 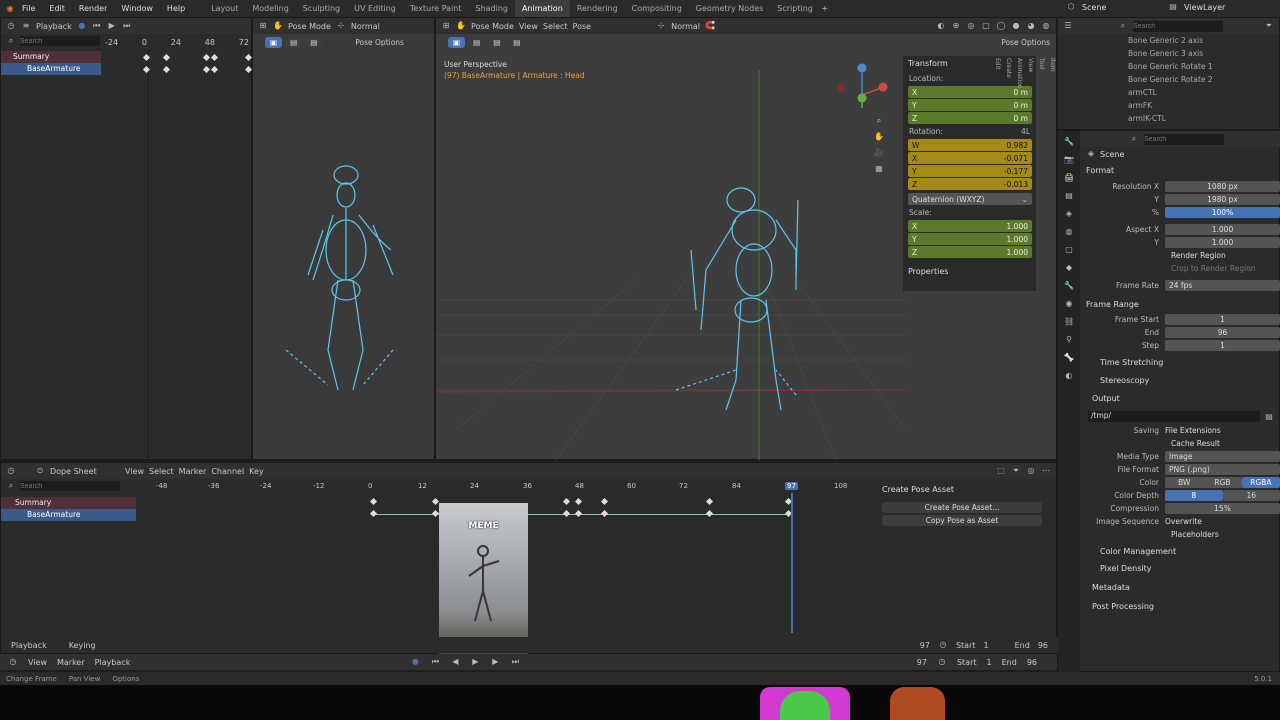 I want to click on editor-type-icon: ◷, so click(x=11, y=26).